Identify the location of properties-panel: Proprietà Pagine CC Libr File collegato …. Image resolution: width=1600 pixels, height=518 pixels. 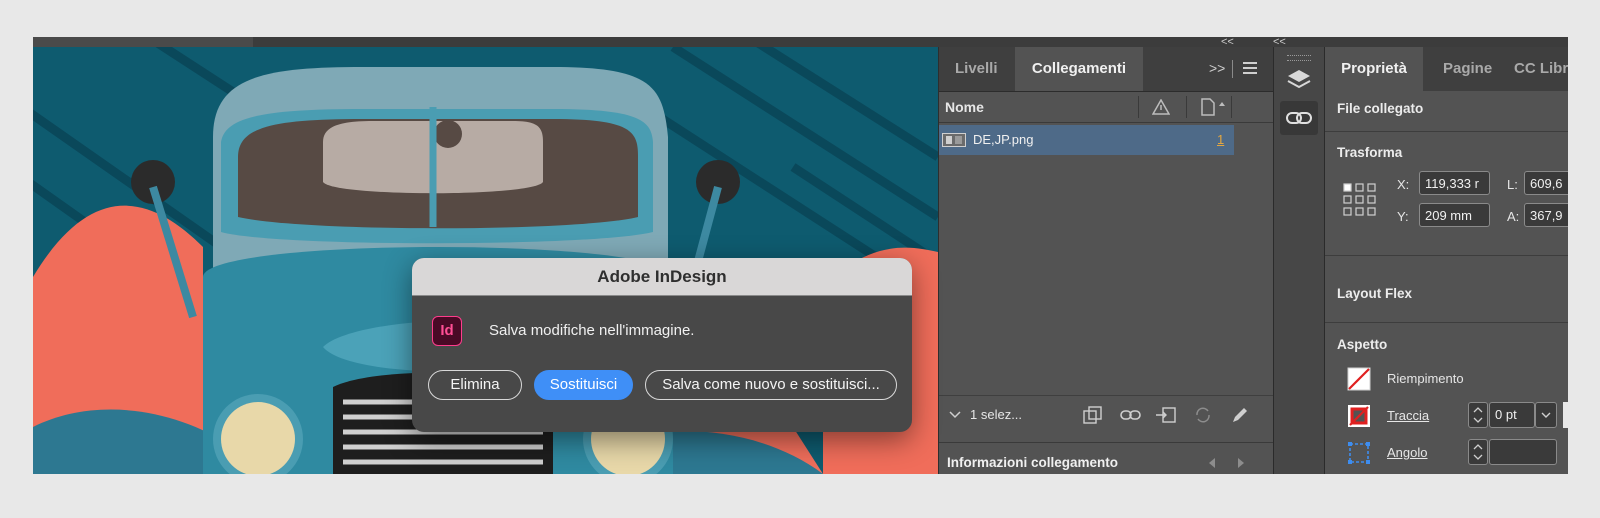
(1446, 260).